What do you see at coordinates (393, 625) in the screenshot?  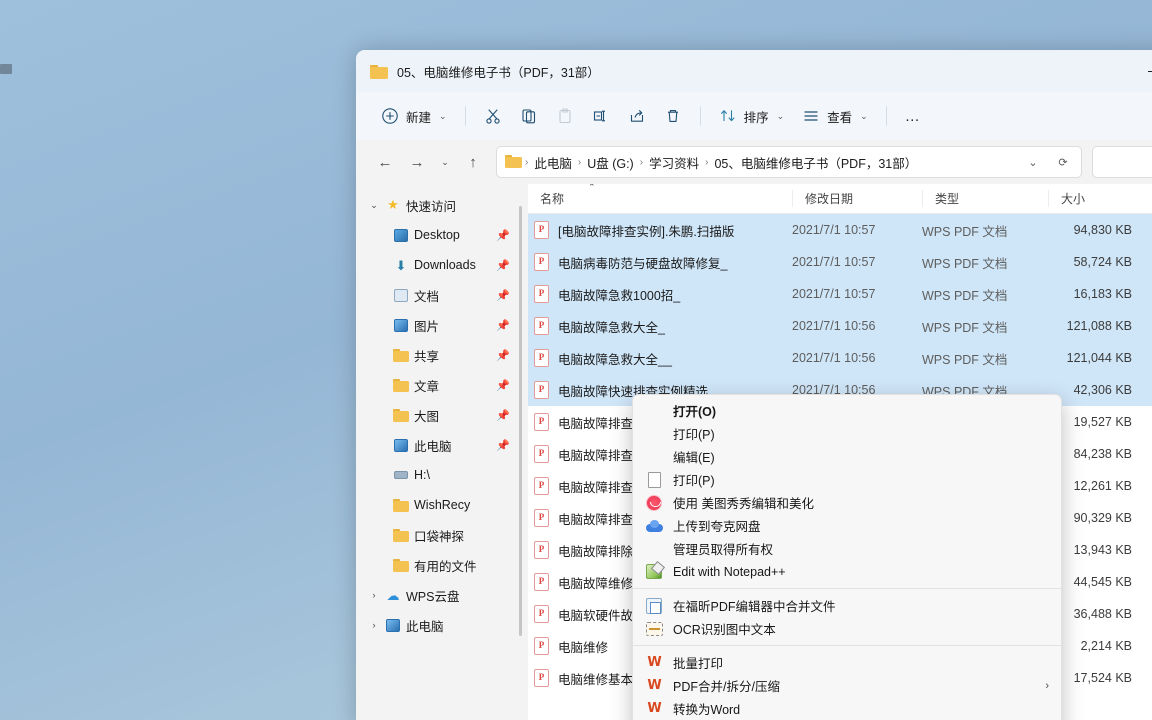 I see `computer-icon` at bounding box center [393, 625].